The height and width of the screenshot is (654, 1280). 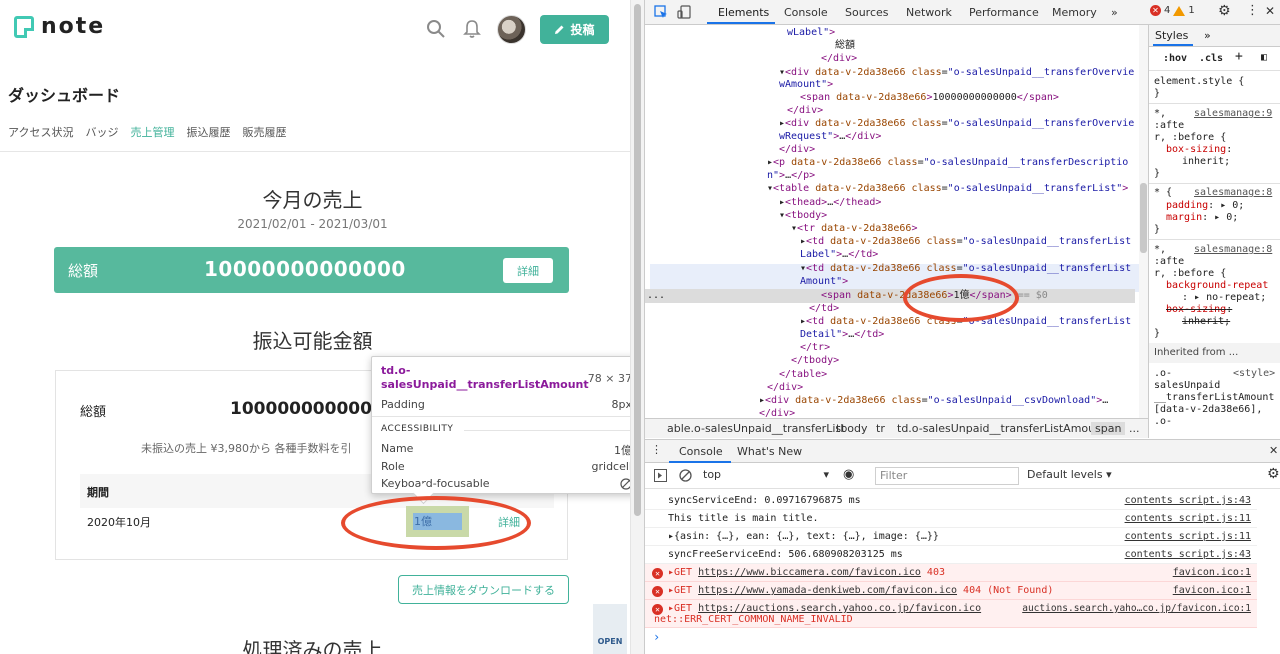 What do you see at coordinates (803, 374) in the screenshot?
I see `dom-line: </table>` at bounding box center [803, 374].